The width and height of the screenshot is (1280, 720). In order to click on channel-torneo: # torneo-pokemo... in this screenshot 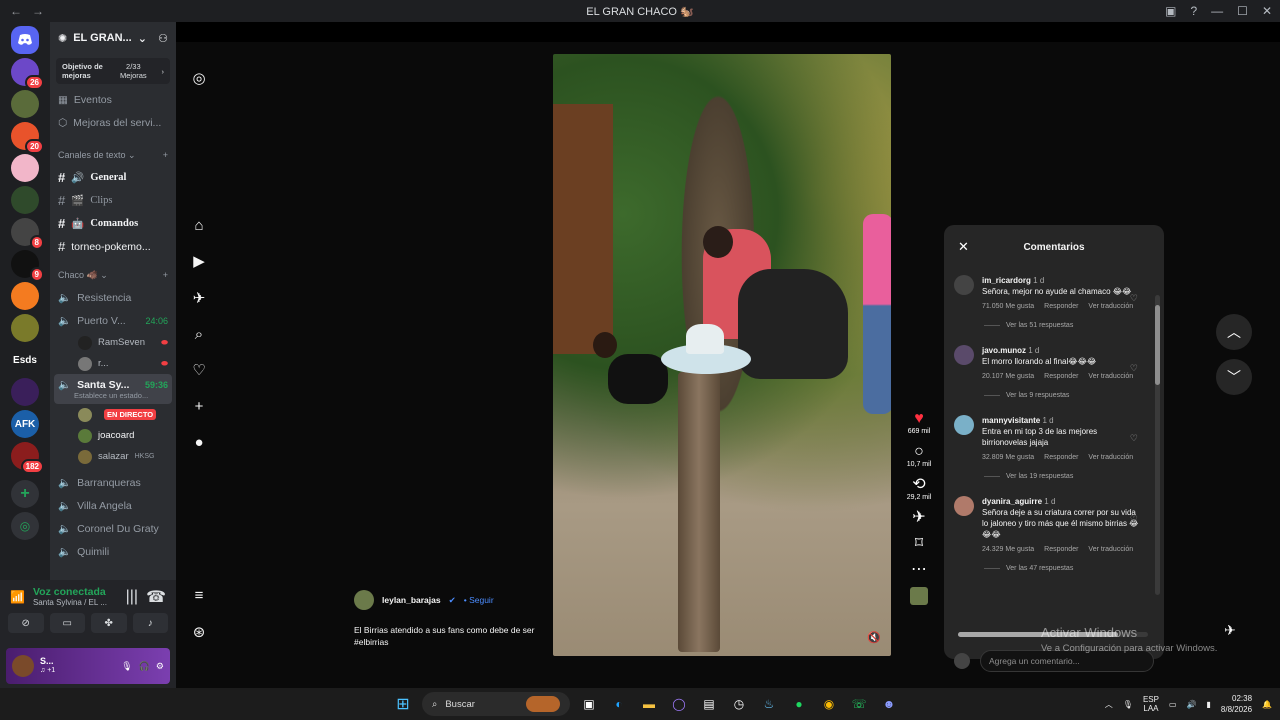, I will do `click(113, 246)`.